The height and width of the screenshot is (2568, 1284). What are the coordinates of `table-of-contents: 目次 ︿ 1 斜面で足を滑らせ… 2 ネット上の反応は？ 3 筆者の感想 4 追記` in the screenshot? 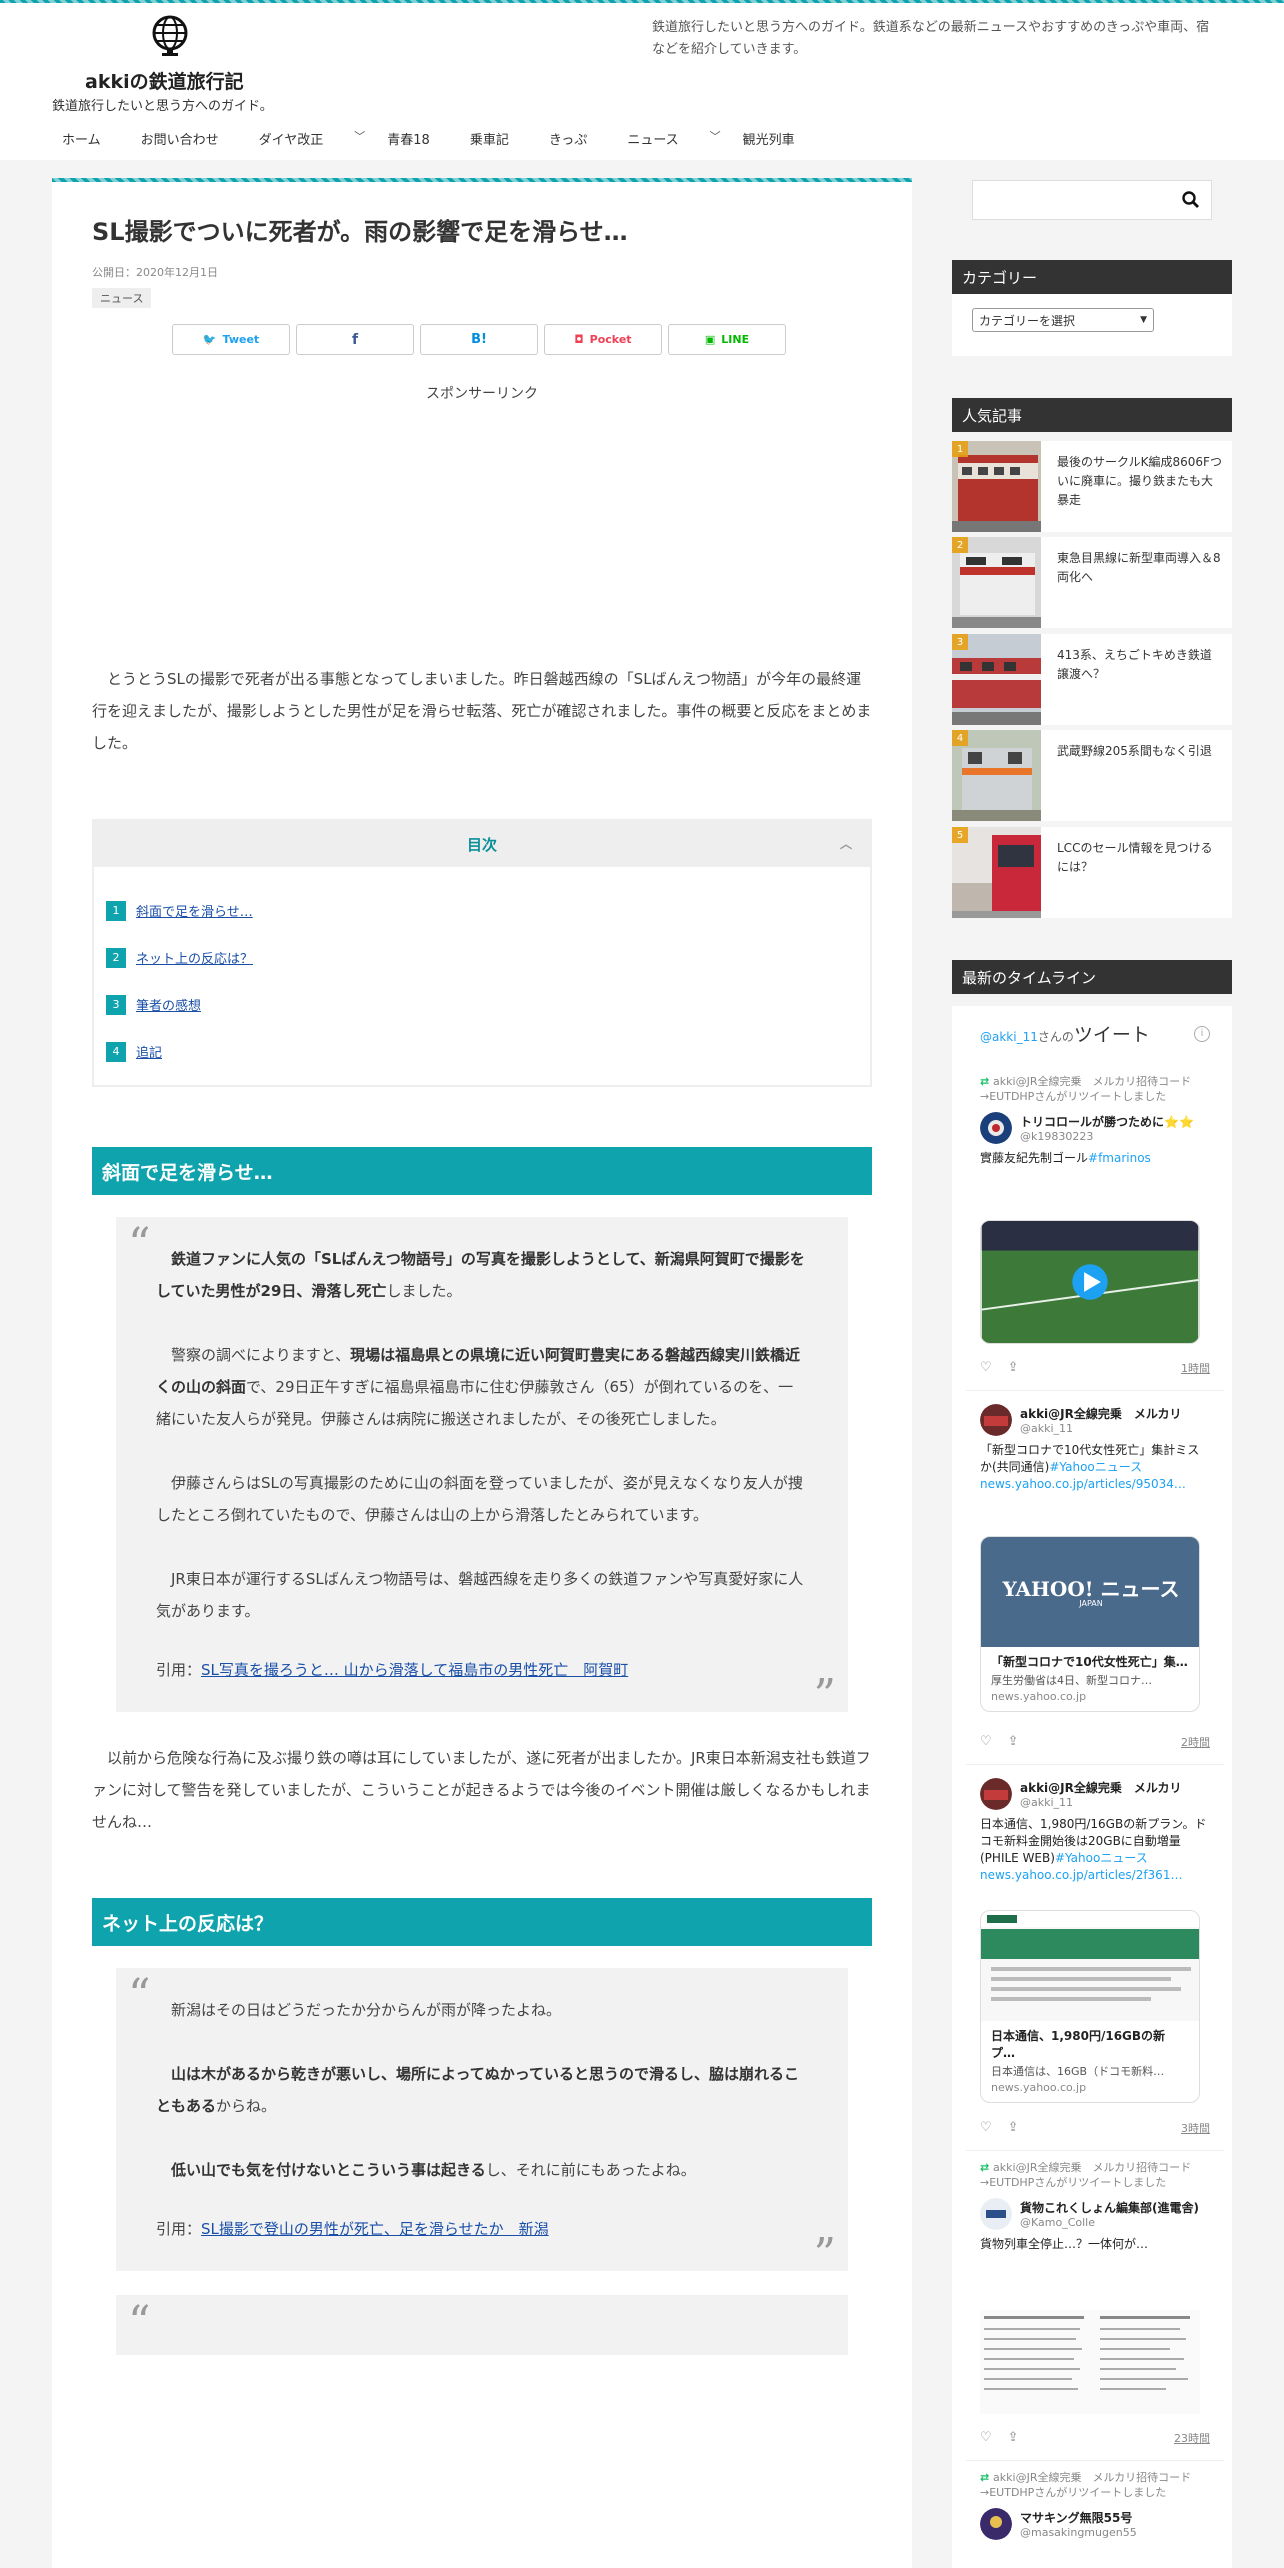 It's located at (482, 953).